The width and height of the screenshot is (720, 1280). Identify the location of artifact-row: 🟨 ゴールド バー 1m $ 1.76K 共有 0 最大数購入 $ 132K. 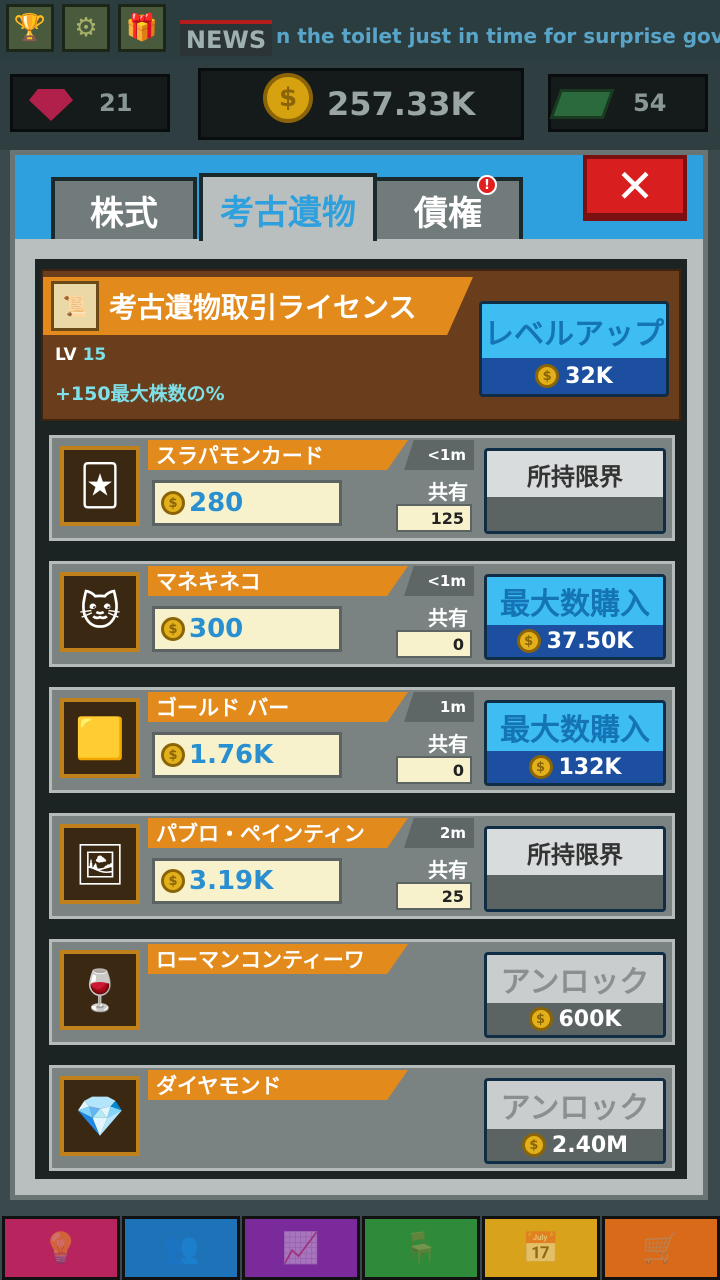
(362, 740).